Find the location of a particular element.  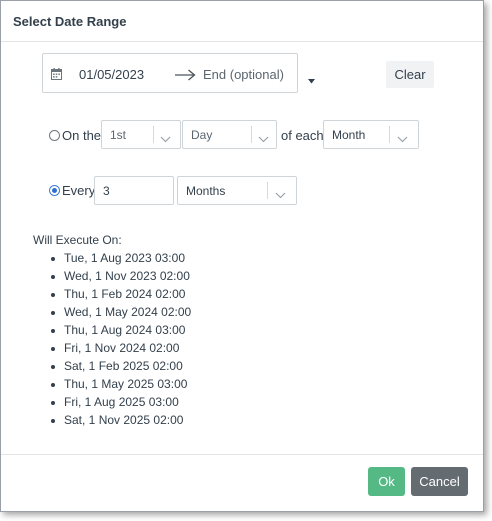

on-the-label: On the is located at coordinates (82, 135).